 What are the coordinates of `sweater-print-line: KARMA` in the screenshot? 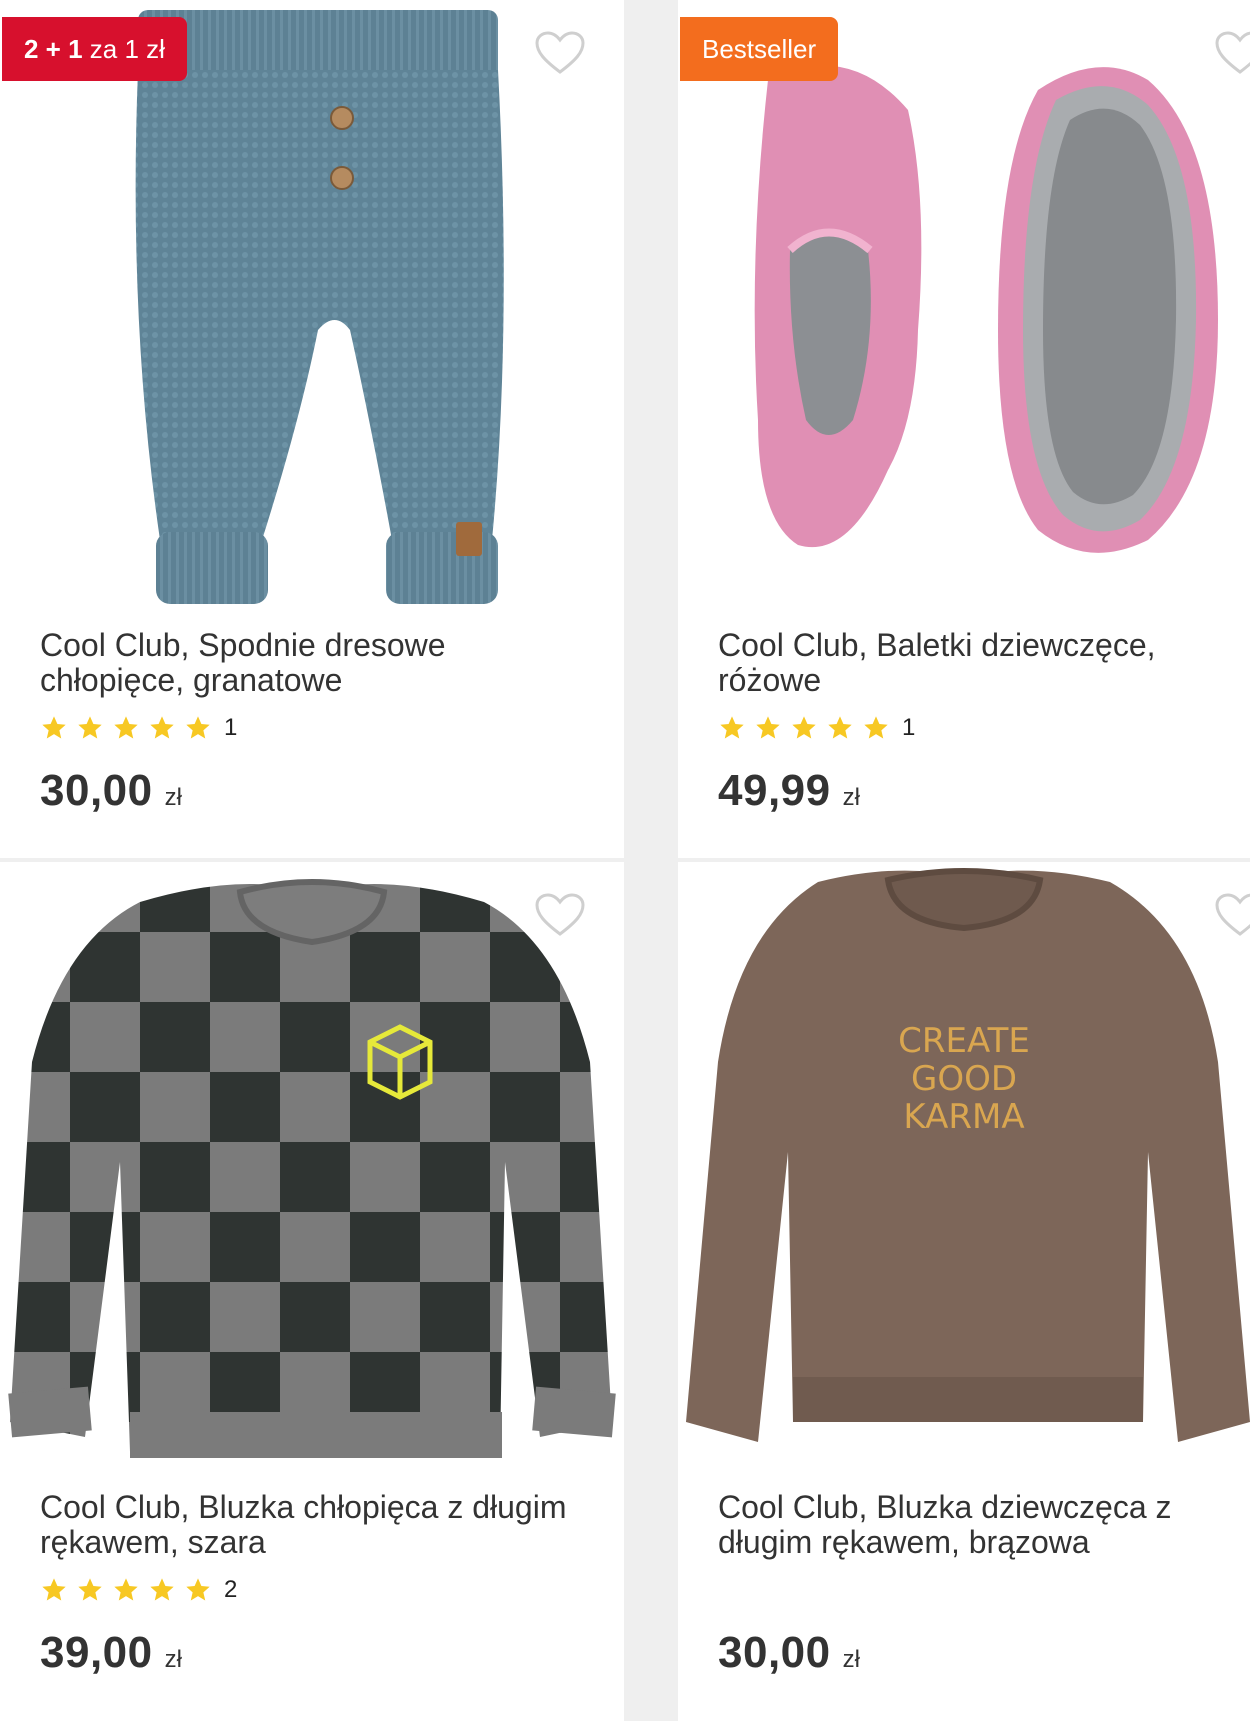 It's located at (963, 1117).